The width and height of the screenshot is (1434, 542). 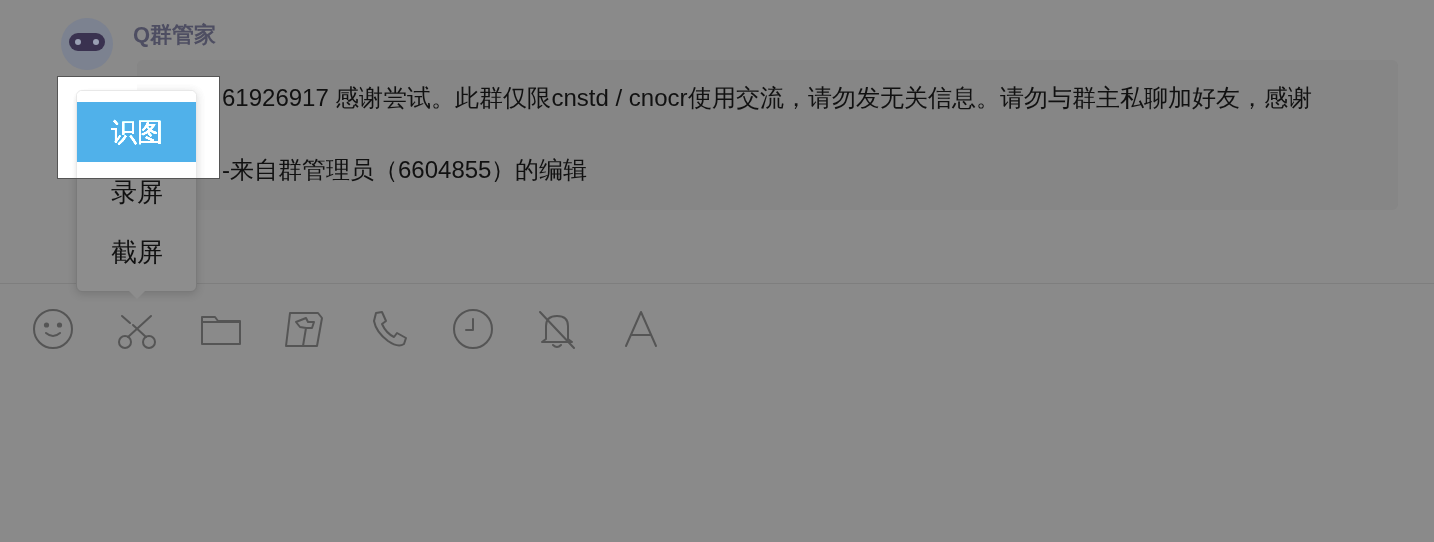 I want to click on robot-avatar, so click(x=87, y=44).